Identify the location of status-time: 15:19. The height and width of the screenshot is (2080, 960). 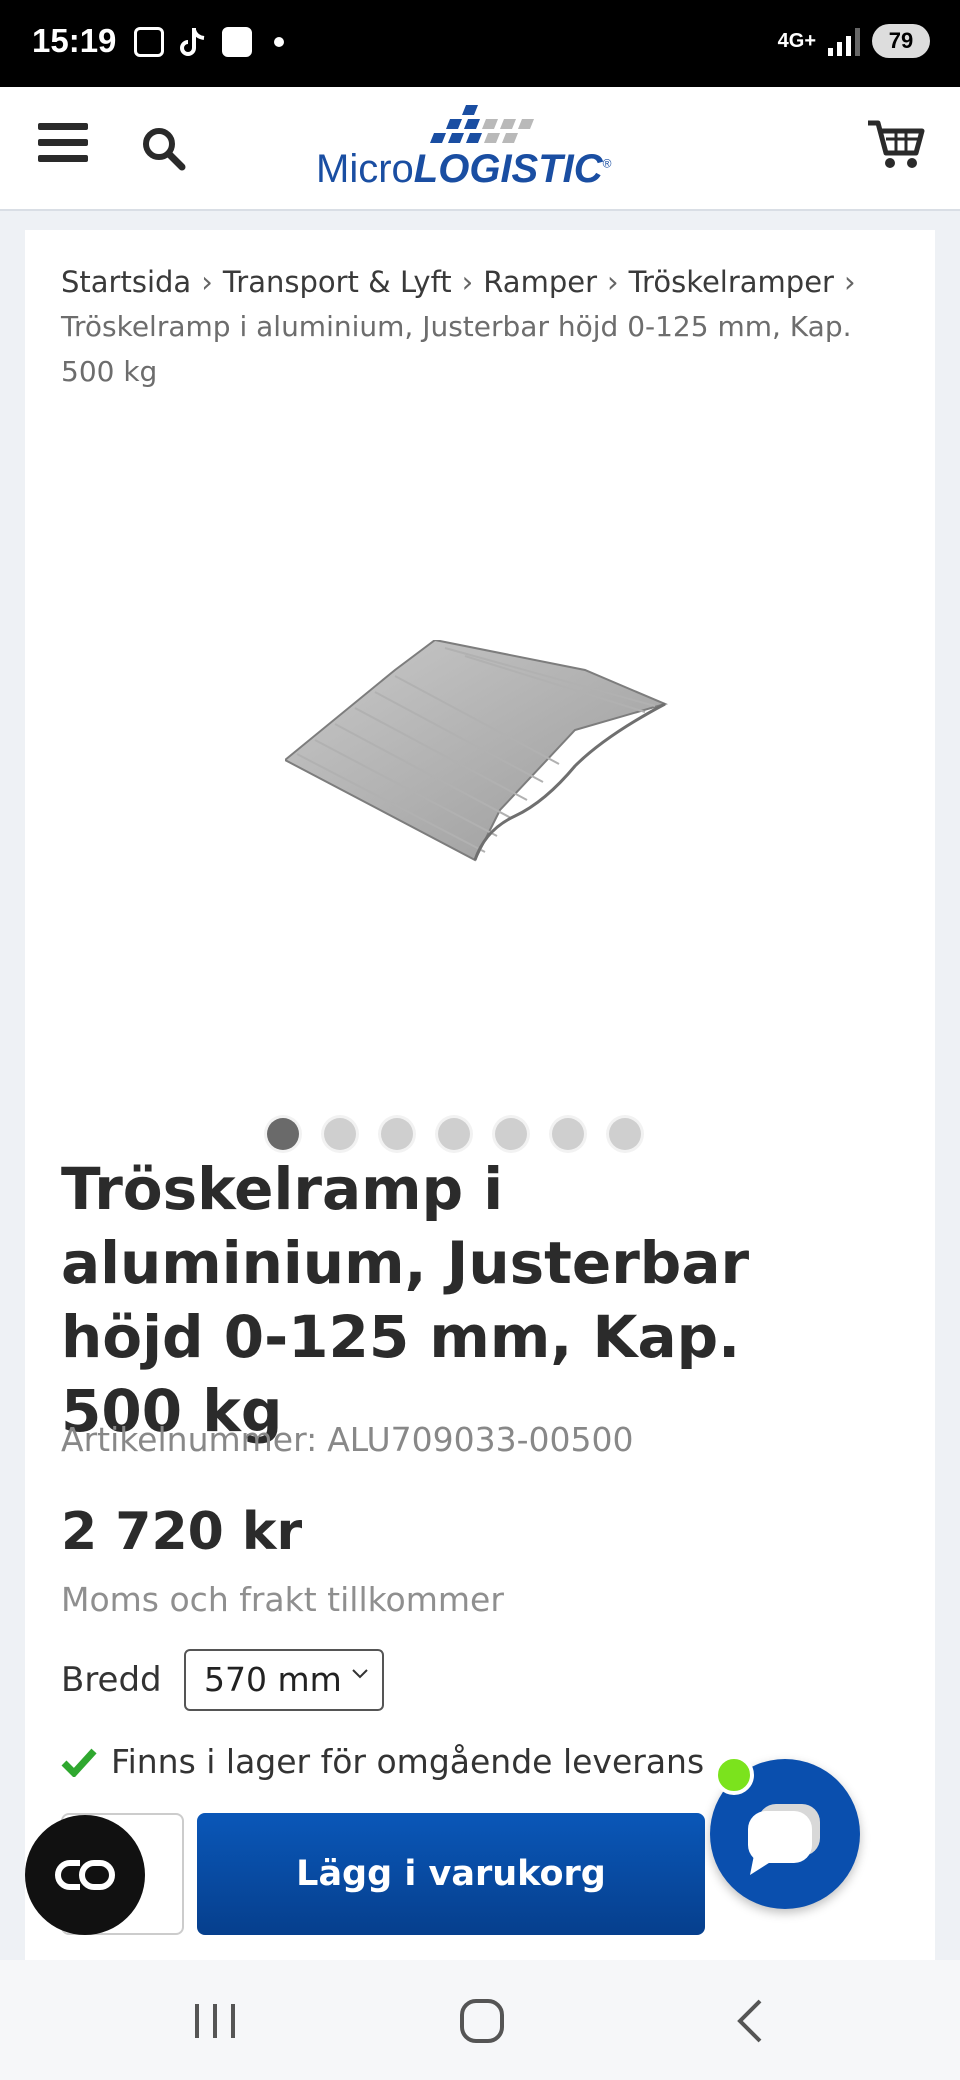
(74, 40).